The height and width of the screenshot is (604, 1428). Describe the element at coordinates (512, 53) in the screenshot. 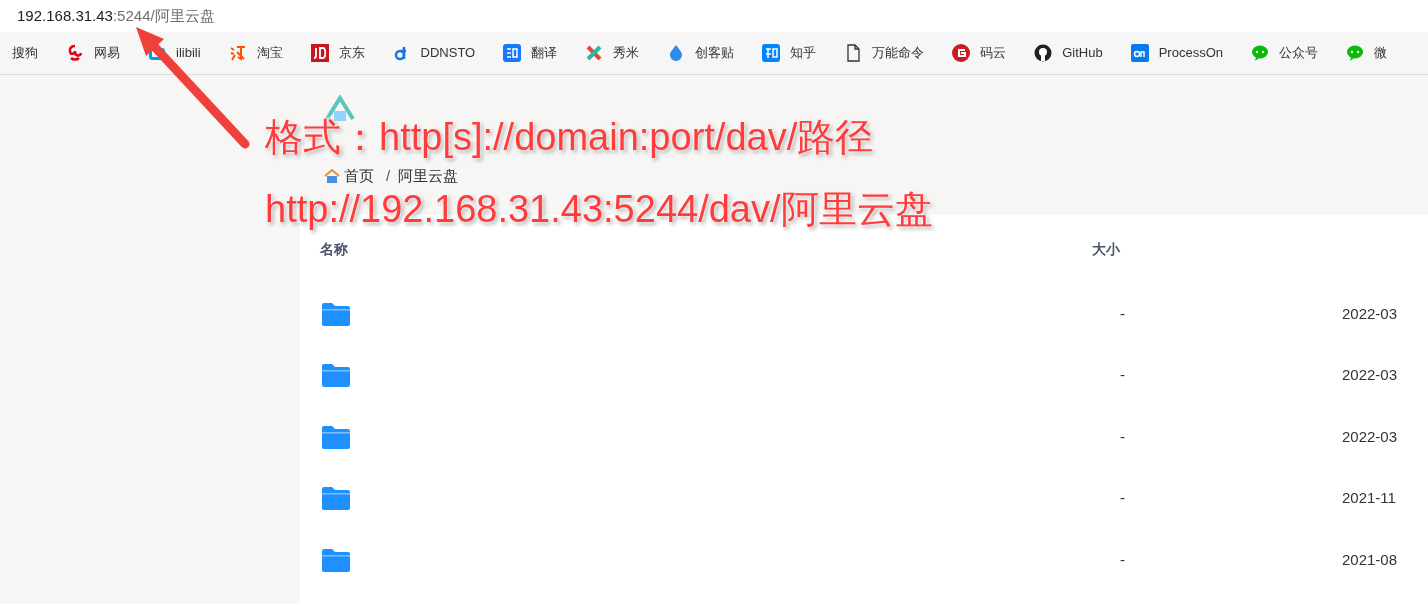

I see `translate-icon` at that location.